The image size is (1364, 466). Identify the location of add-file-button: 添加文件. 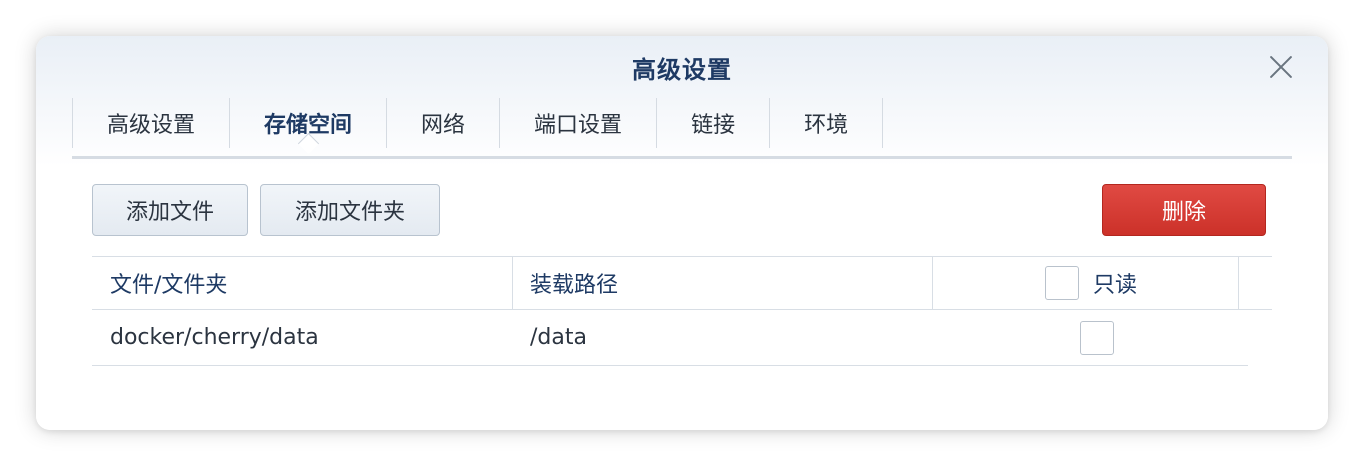
(170, 210).